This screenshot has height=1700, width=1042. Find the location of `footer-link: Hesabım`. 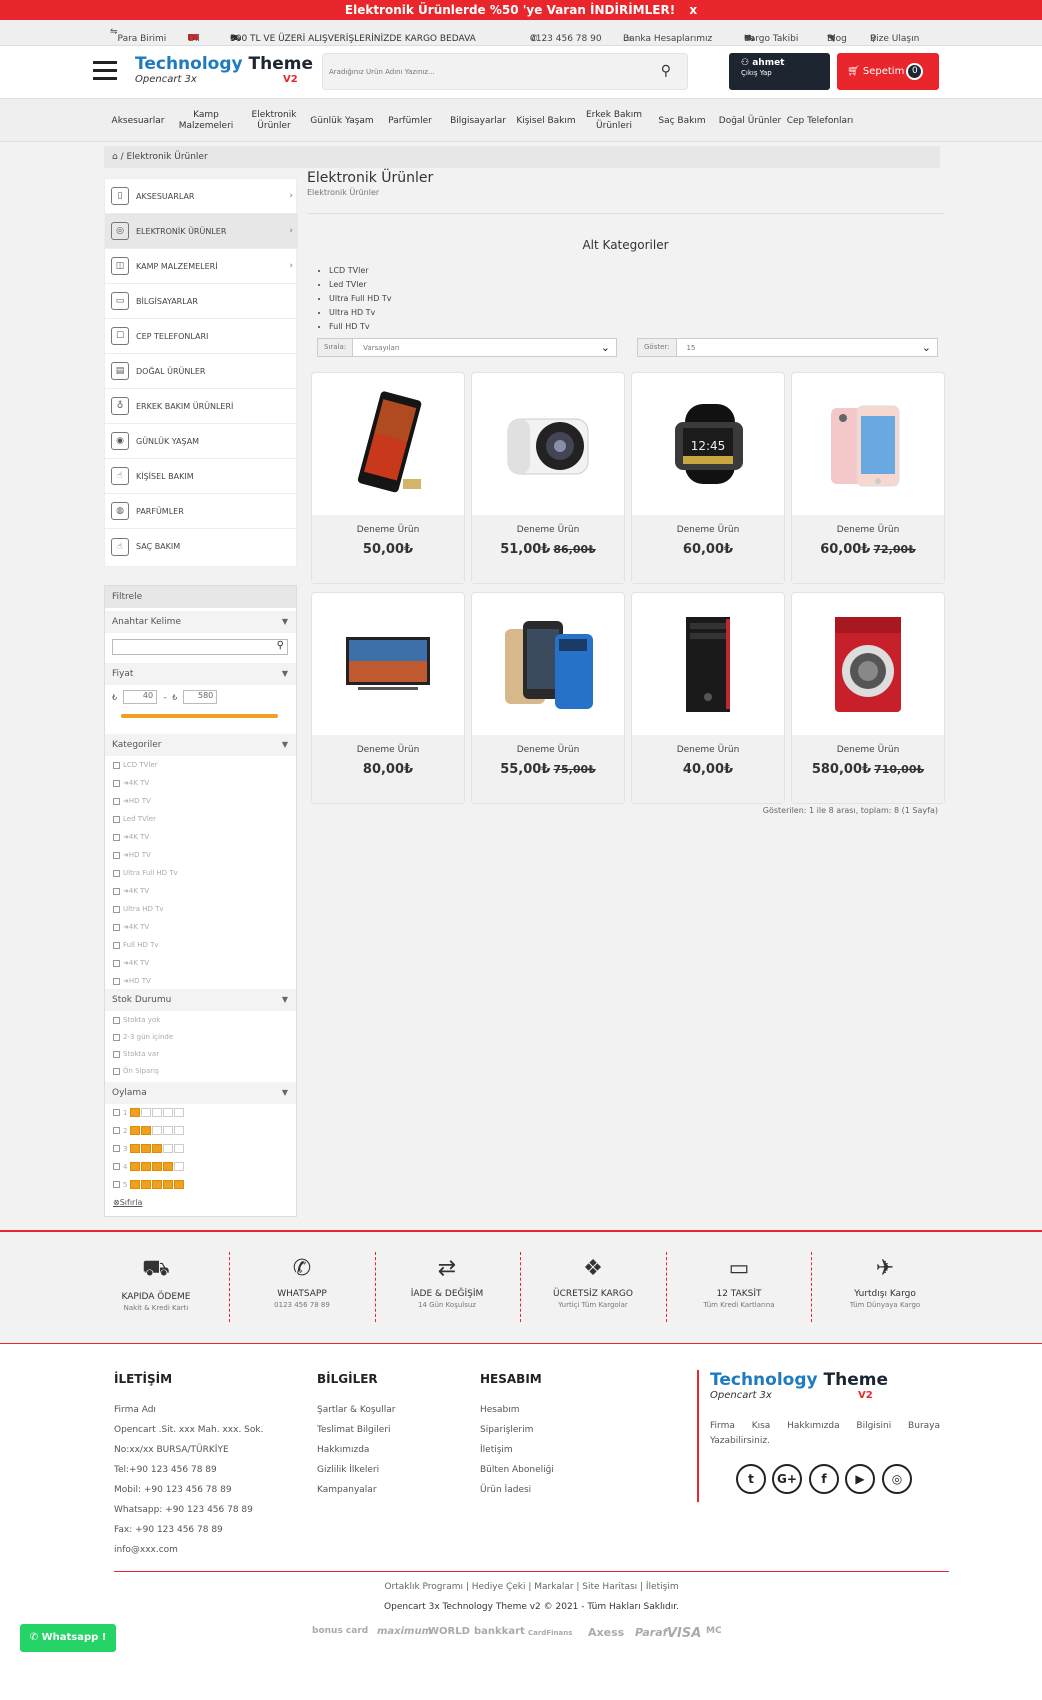

footer-link: Hesabım is located at coordinates (517, 1410).